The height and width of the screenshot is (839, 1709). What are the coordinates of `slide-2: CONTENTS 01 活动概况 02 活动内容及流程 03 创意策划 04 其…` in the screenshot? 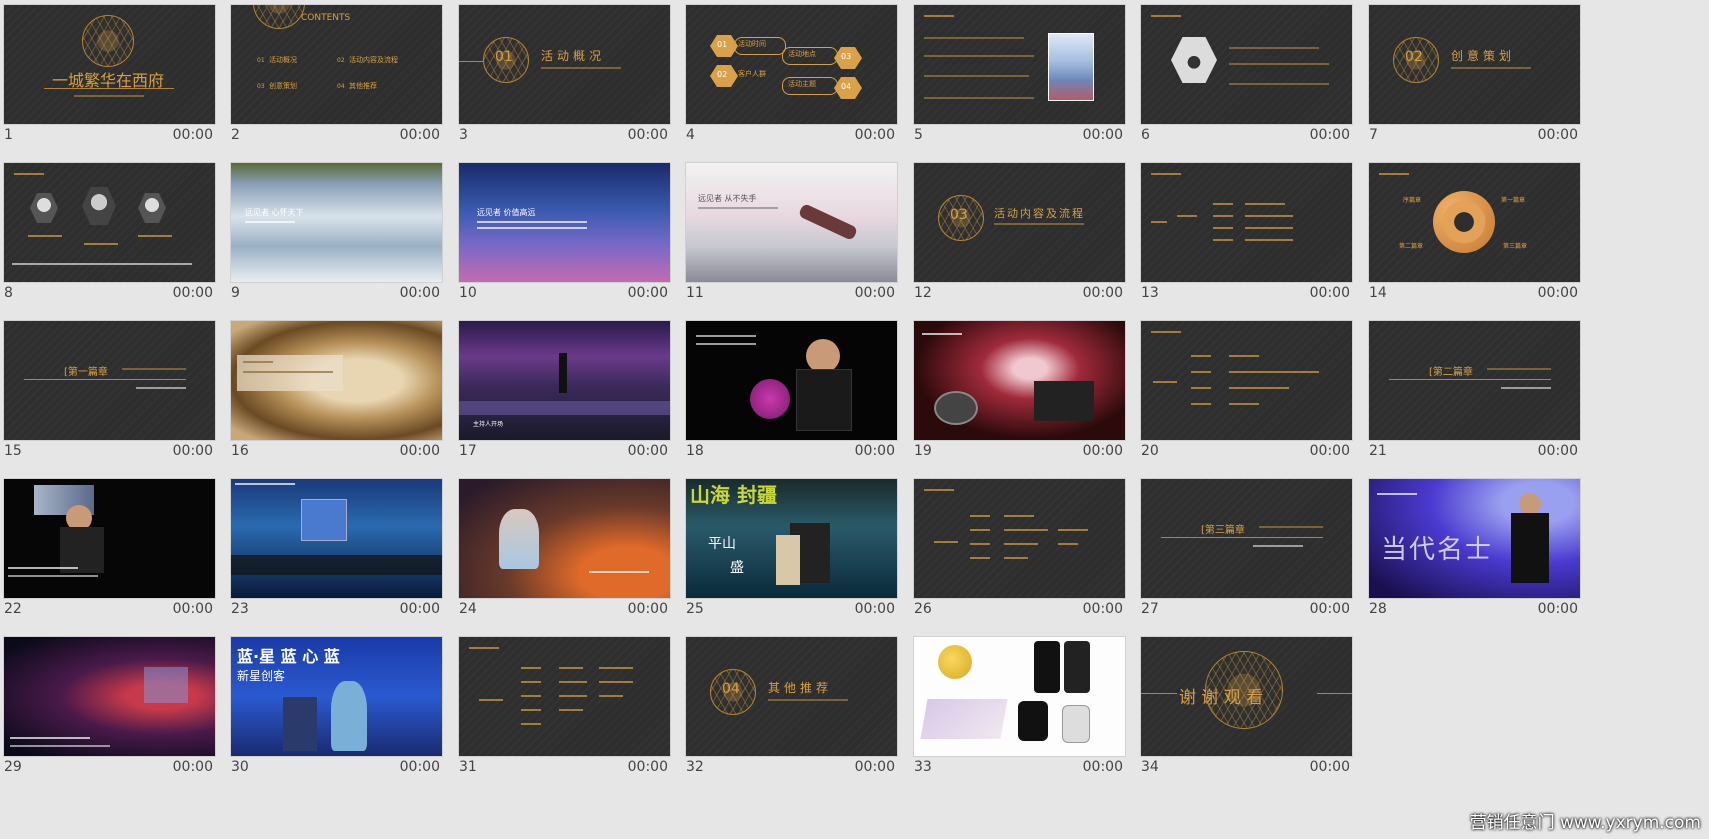 It's located at (334, 80).